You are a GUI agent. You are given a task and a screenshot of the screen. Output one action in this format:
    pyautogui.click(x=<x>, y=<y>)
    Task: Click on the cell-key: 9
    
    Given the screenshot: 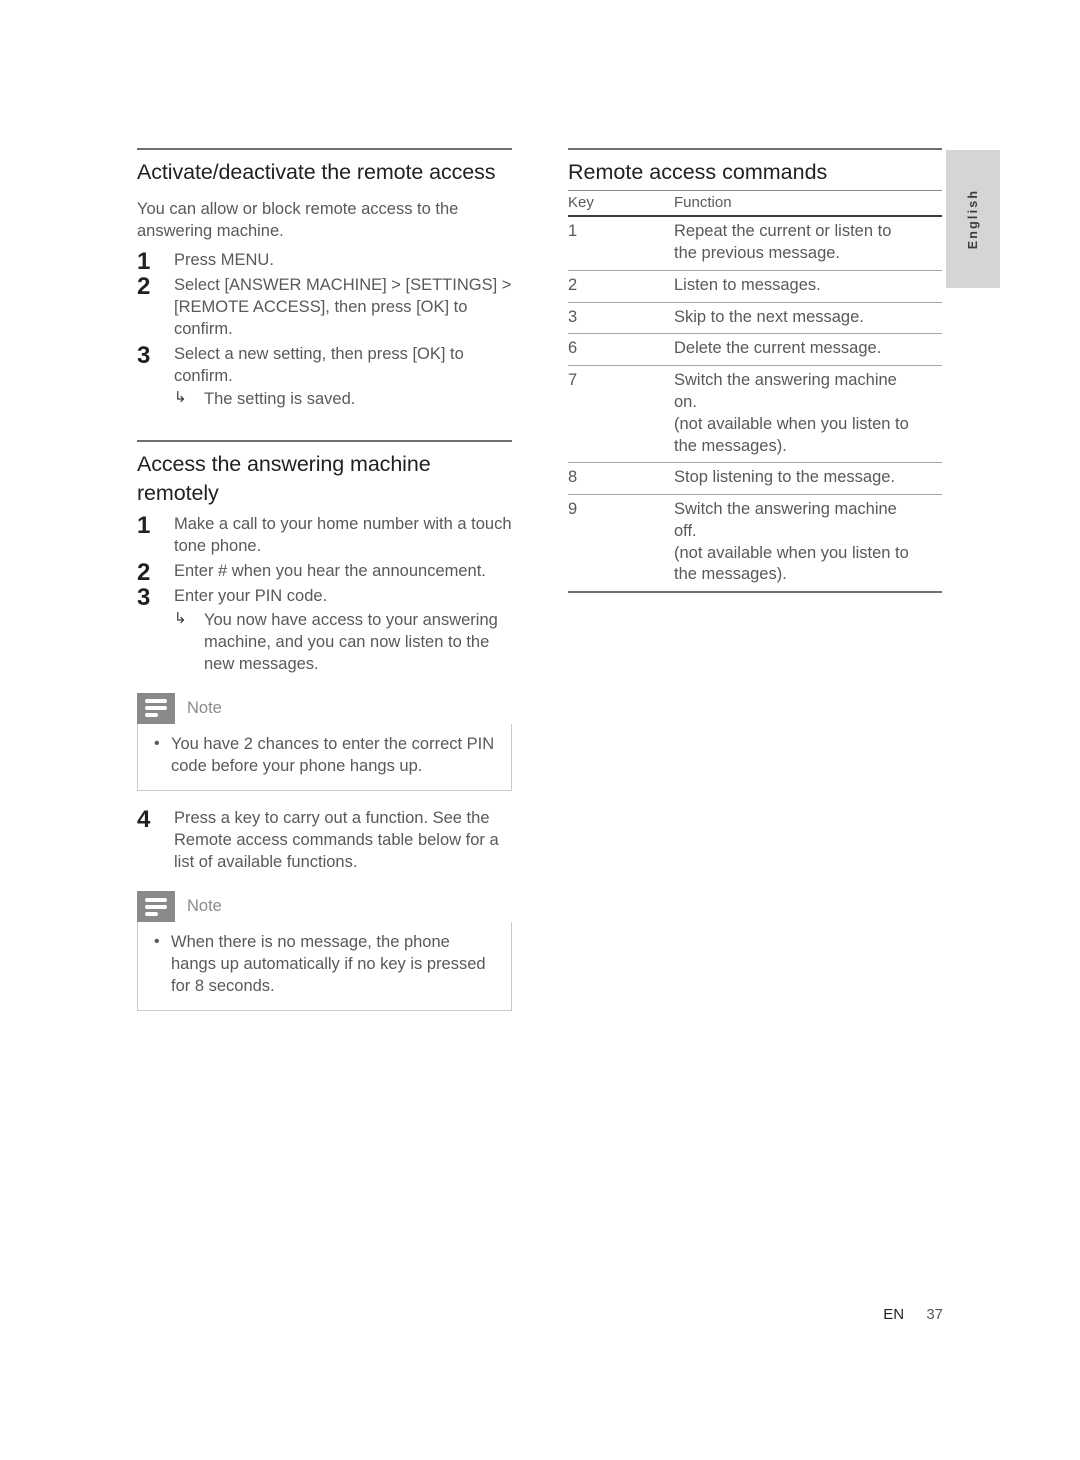 What is the action you would take?
    pyautogui.click(x=621, y=544)
    